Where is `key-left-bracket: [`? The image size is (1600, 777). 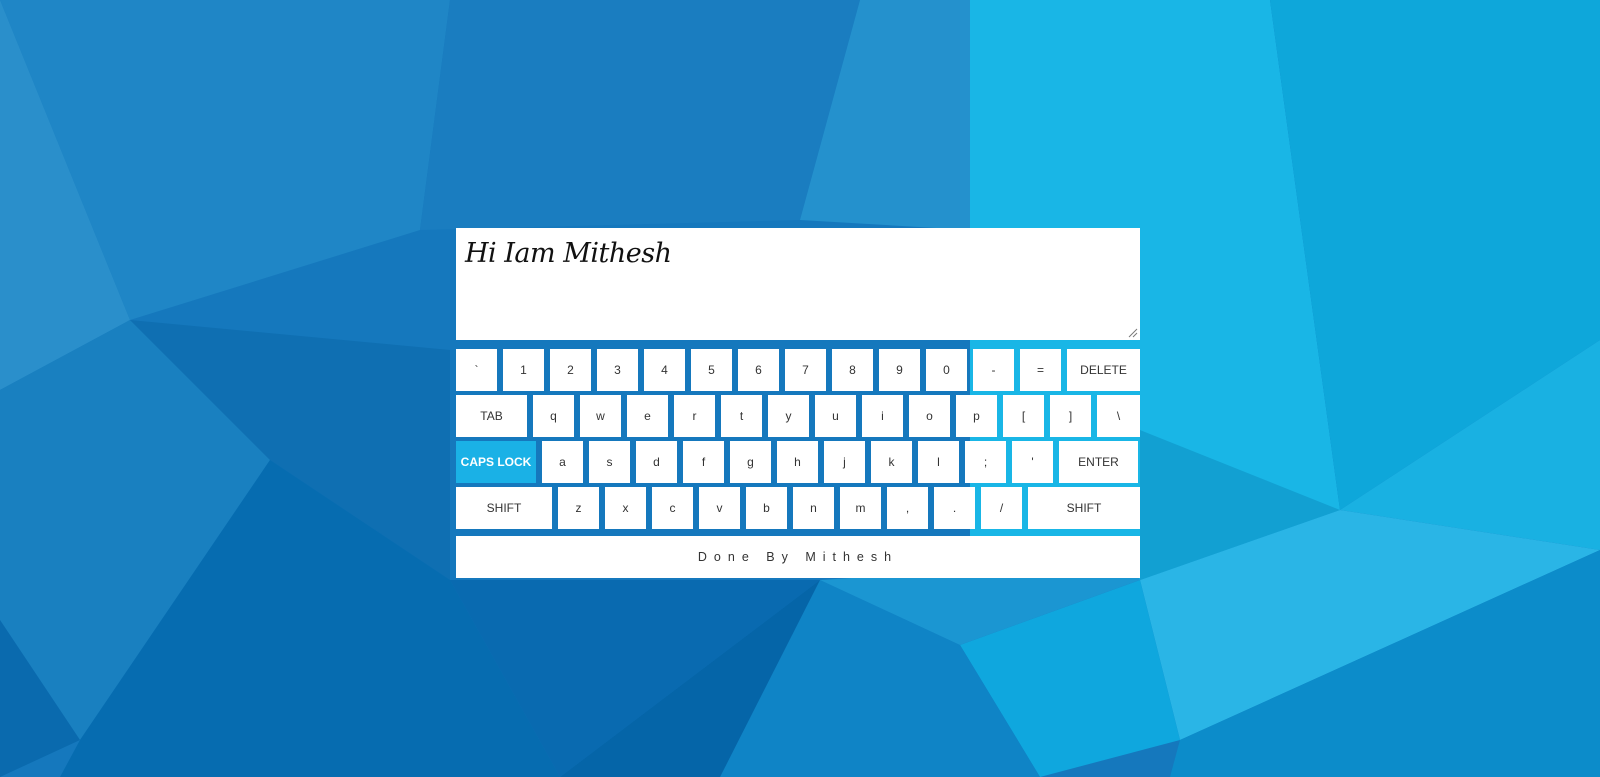 key-left-bracket: [ is located at coordinates (1023, 416).